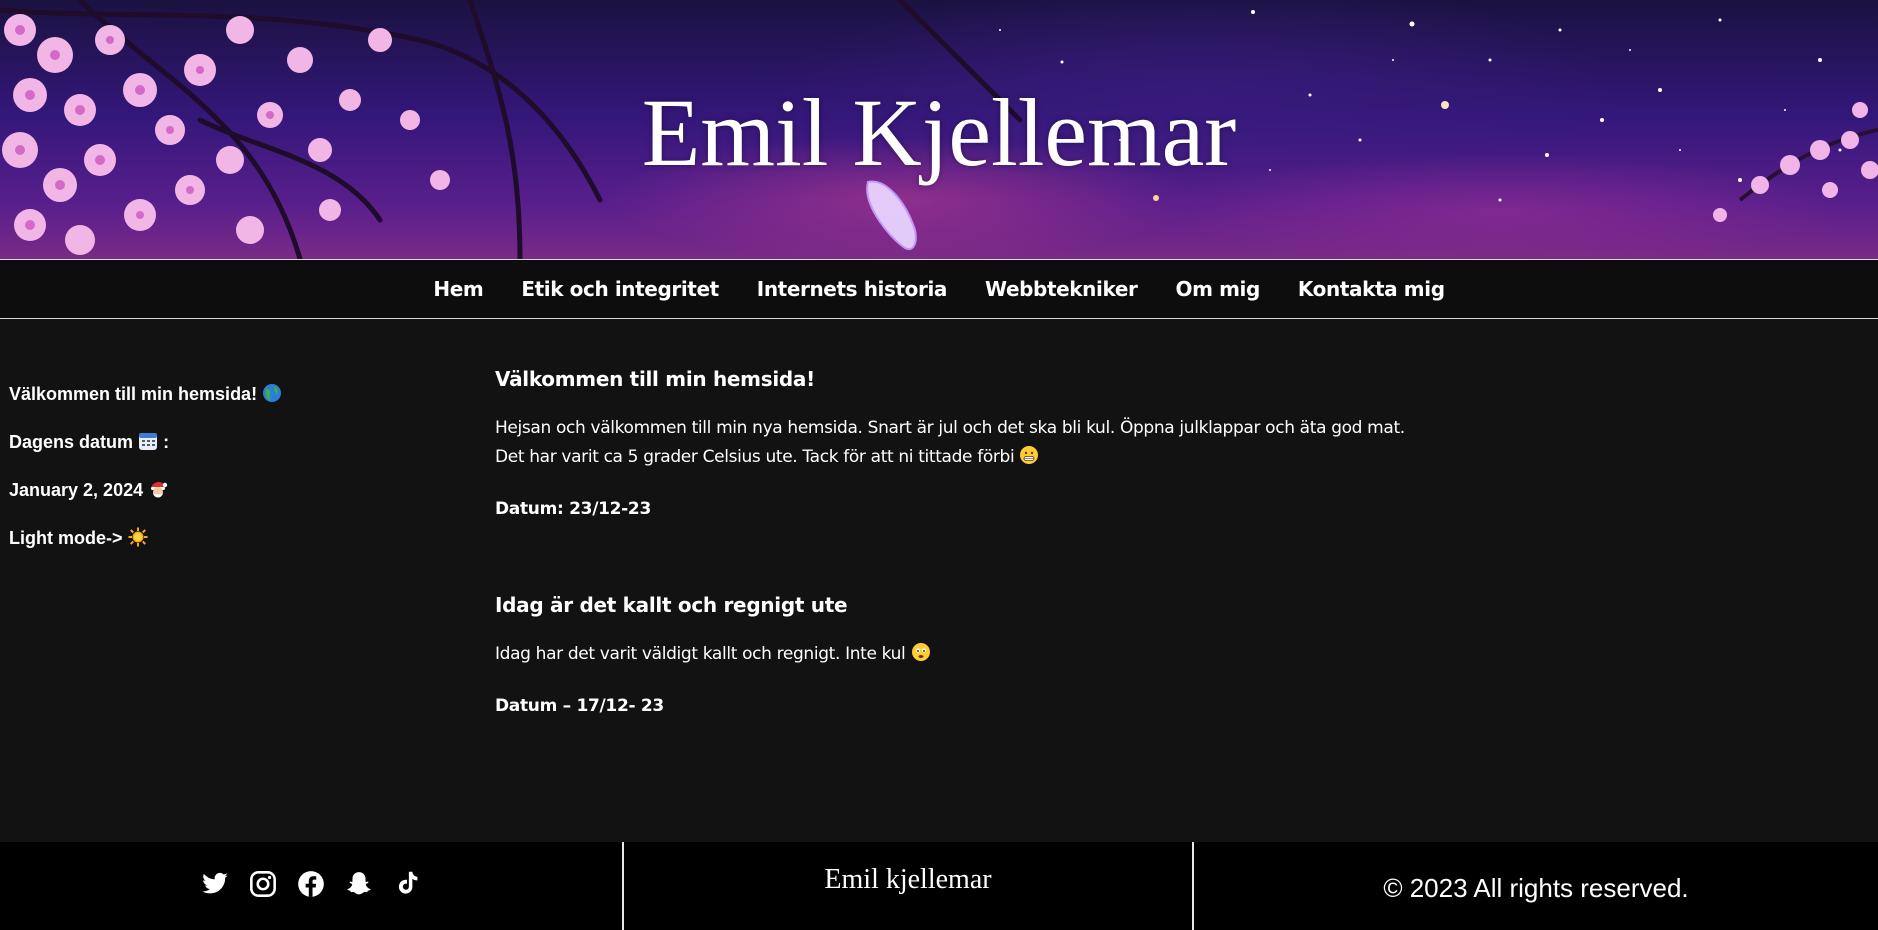 This screenshot has height=930, width=1878. I want to click on nav-item-kontakta-mig: Kontakta mig, so click(1371, 289).